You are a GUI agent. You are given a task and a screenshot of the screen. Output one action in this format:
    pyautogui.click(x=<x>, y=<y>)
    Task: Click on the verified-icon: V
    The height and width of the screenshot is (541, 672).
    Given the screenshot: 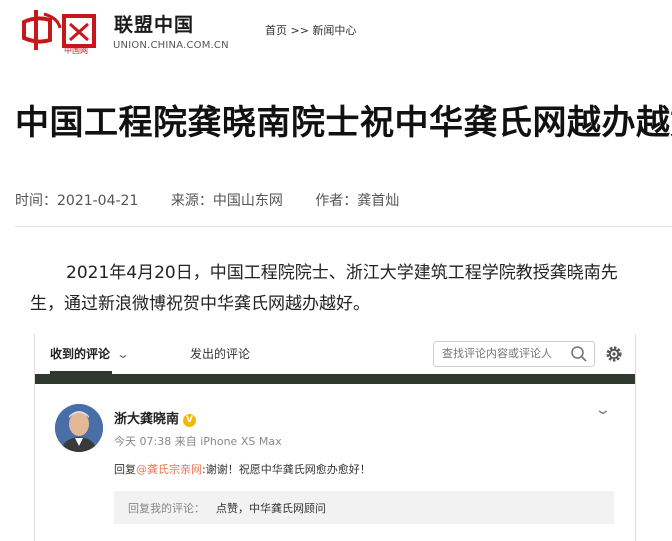 What is the action you would take?
    pyautogui.click(x=190, y=420)
    